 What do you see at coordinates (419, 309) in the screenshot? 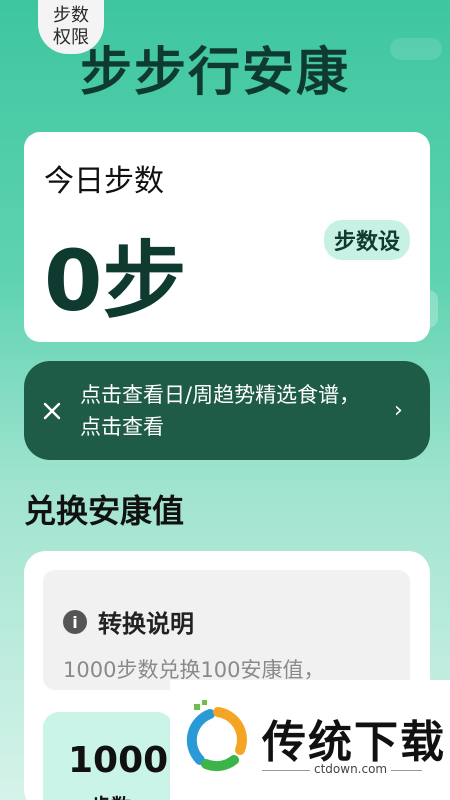
I see `floating-more-button: ···` at bounding box center [419, 309].